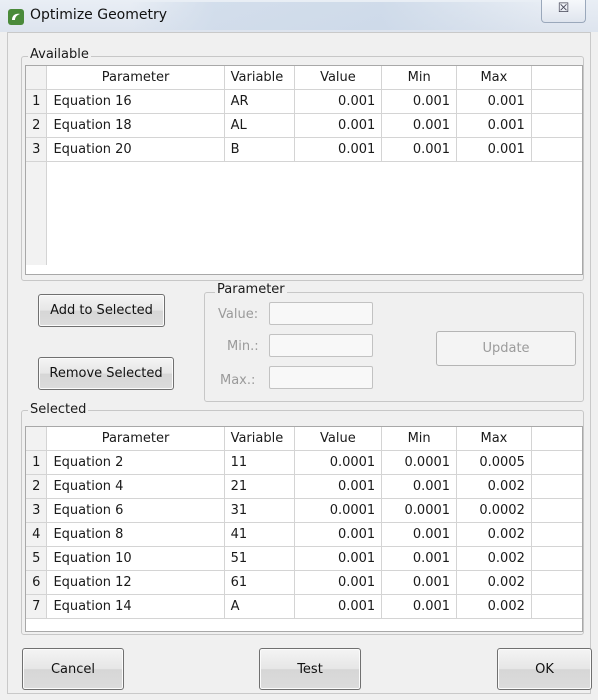 Image resolution: width=598 pixels, height=700 pixels. I want to click on table-row: 5 Equation 10 51 0.001 0.001 0.002, so click(304, 558).